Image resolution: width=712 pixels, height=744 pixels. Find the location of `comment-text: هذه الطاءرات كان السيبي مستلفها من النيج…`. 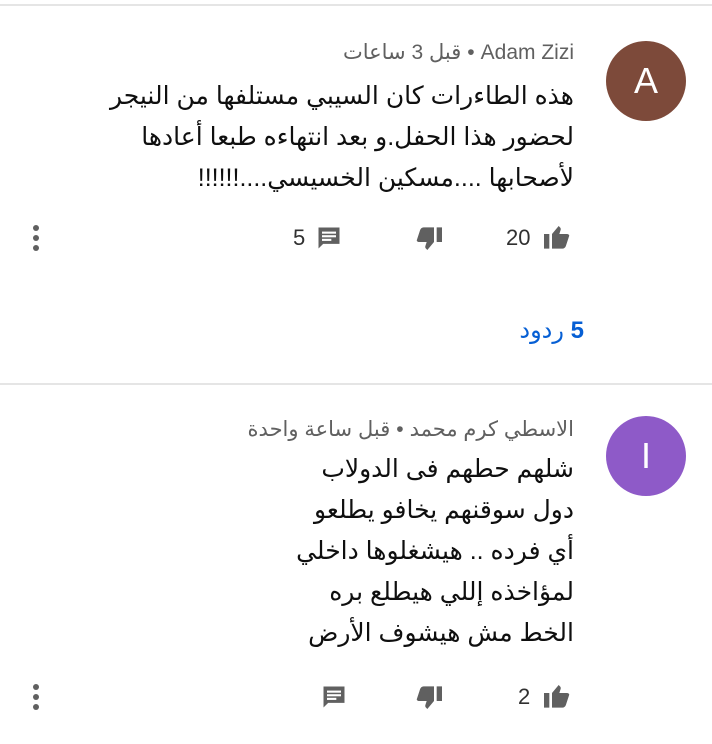

comment-text: هذه الطاءرات كان السيبي مستلفها من النيج… is located at coordinates (339, 137).